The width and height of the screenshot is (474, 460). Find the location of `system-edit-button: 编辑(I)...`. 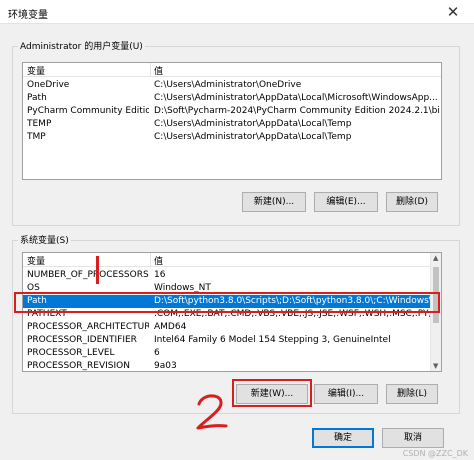

system-edit-button: 编辑(I)... is located at coordinates (346, 394).